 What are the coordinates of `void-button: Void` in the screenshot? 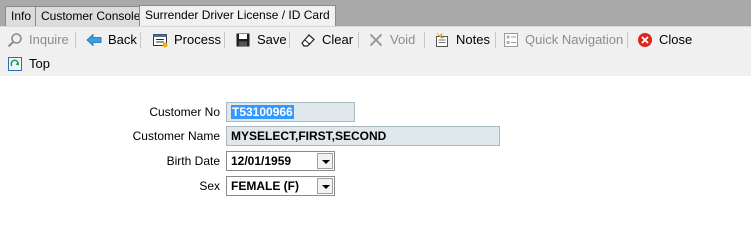 It's located at (393, 40).